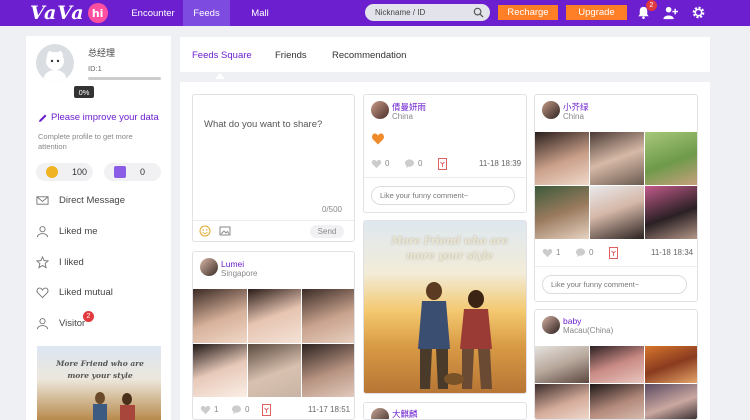 Image resolution: width=750 pixels, height=420 pixels. Describe the element at coordinates (95, 68) in the screenshot. I see `user-id: ID:1` at that location.